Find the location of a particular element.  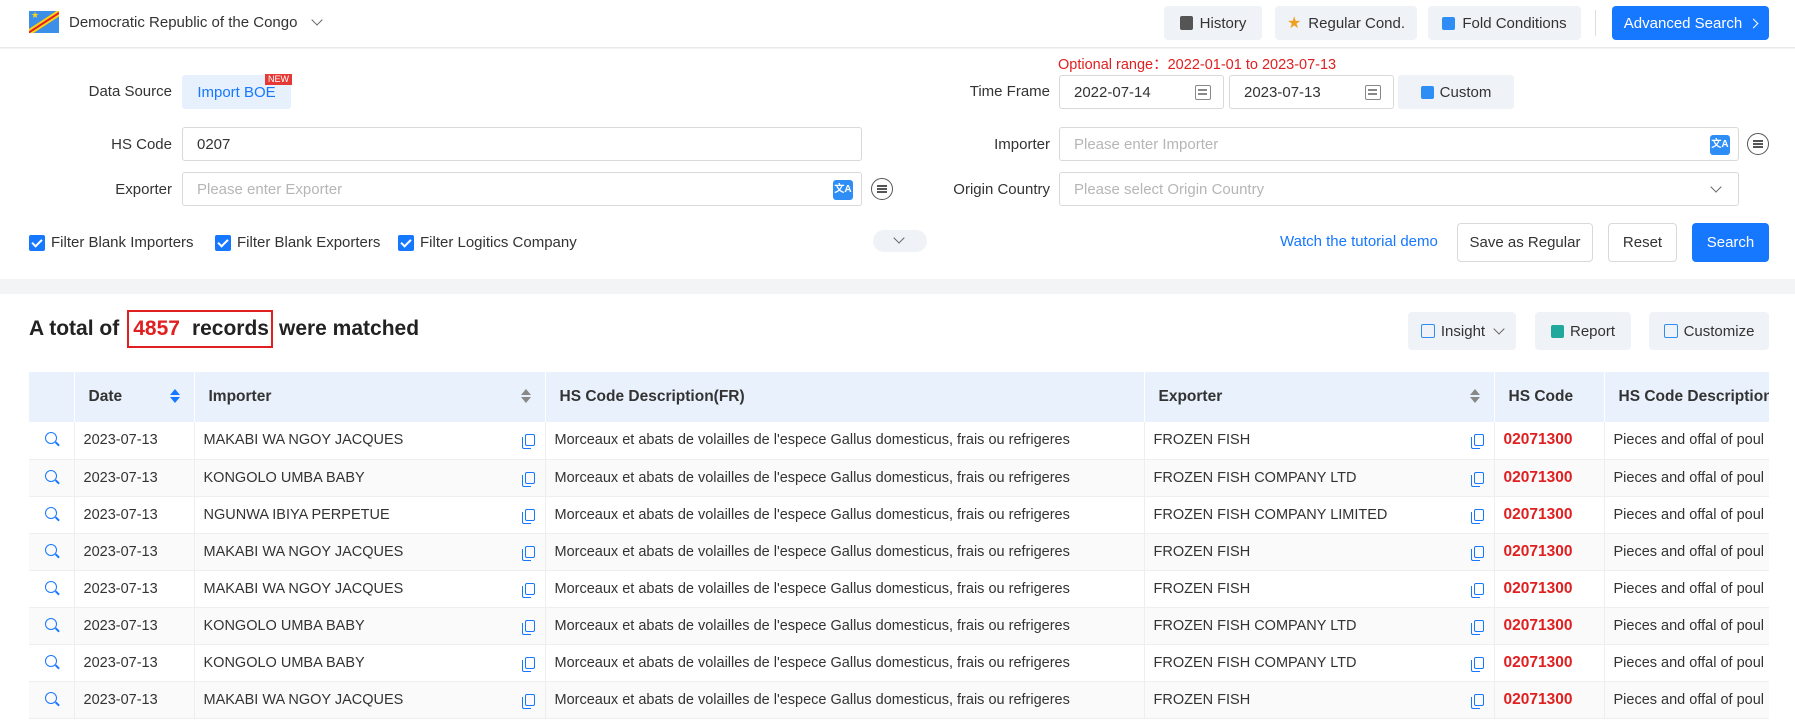

importer-cell: KONGOLO UMBA BABY is located at coordinates (370, 663).